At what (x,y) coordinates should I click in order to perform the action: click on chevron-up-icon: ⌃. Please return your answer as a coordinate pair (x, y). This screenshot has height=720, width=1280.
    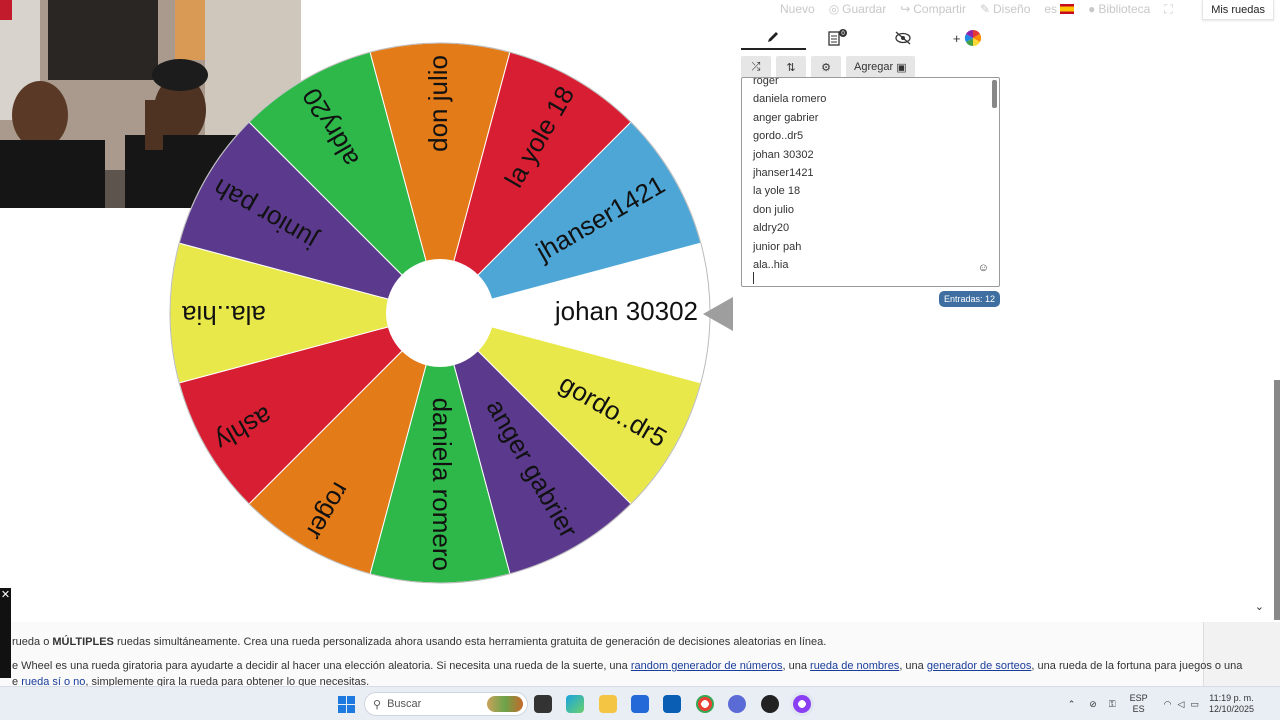
    Looking at the image, I should click on (1072, 704).